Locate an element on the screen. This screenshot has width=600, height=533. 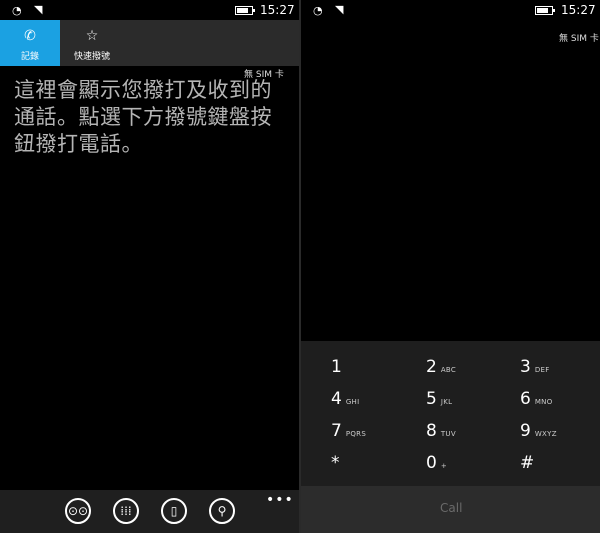
key-6: 6 MNO is located at coordinates (536, 401).